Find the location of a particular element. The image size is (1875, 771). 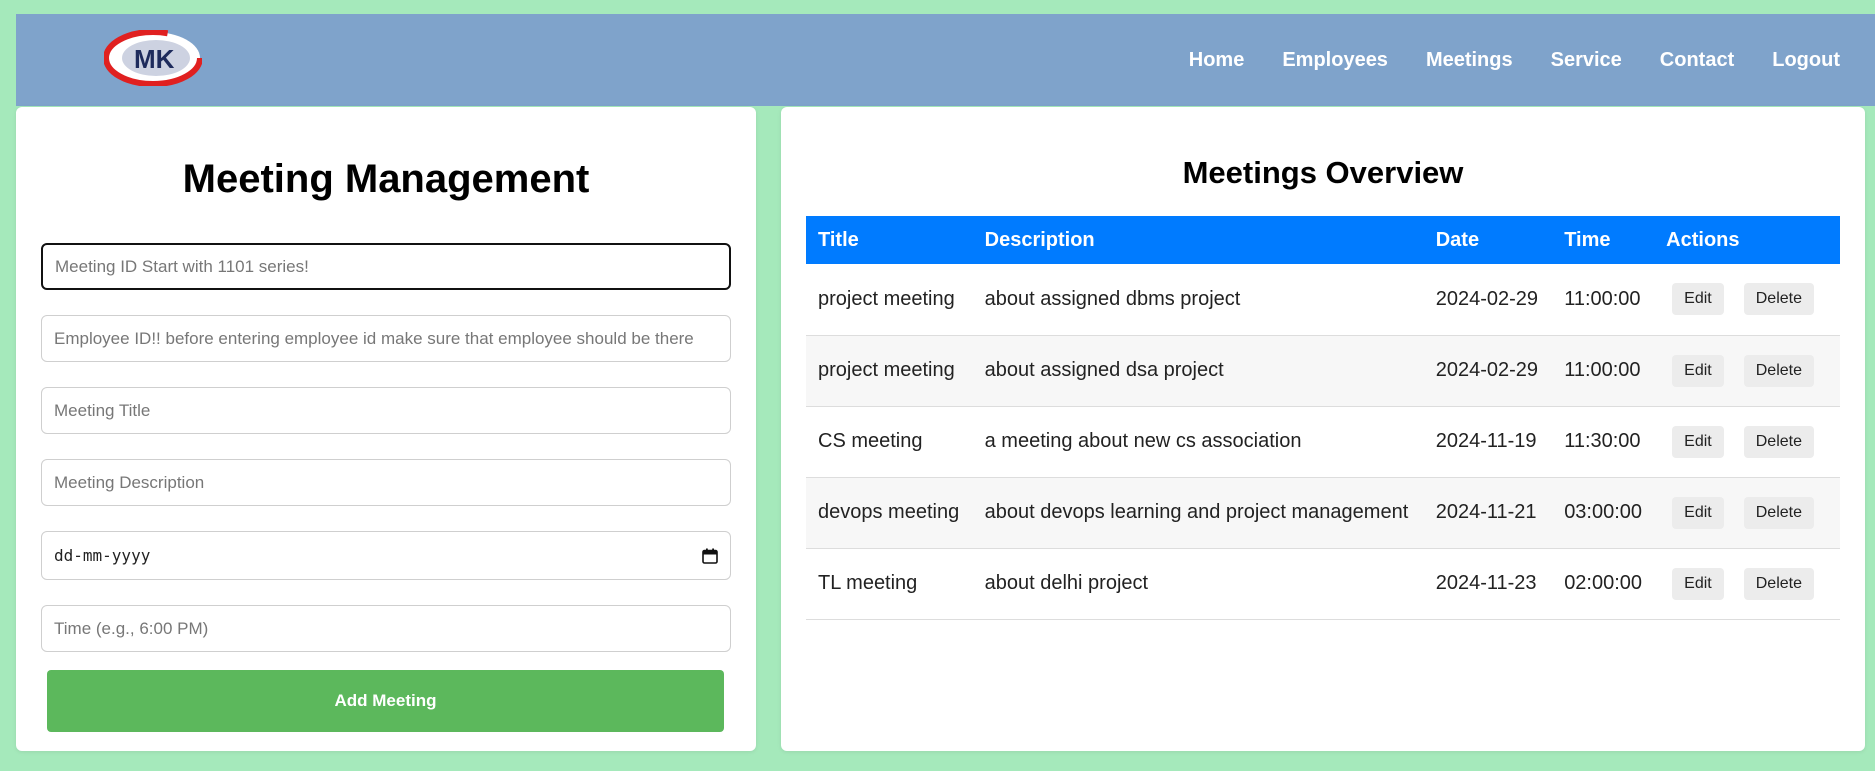

cell-time: 11:30:00 is located at coordinates (1603, 442).